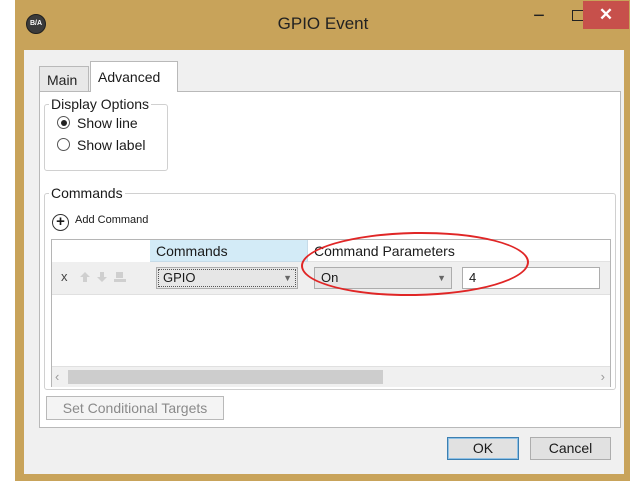  Describe the element at coordinates (107, 123) in the screenshot. I see `show-line-label: Show line` at that location.